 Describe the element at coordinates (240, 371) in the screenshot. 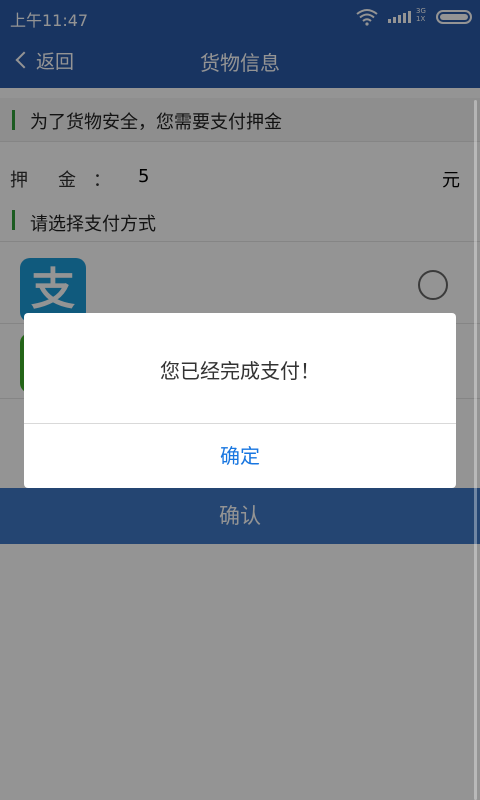

I see `dialog-message: 您已经完成支付！` at that location.